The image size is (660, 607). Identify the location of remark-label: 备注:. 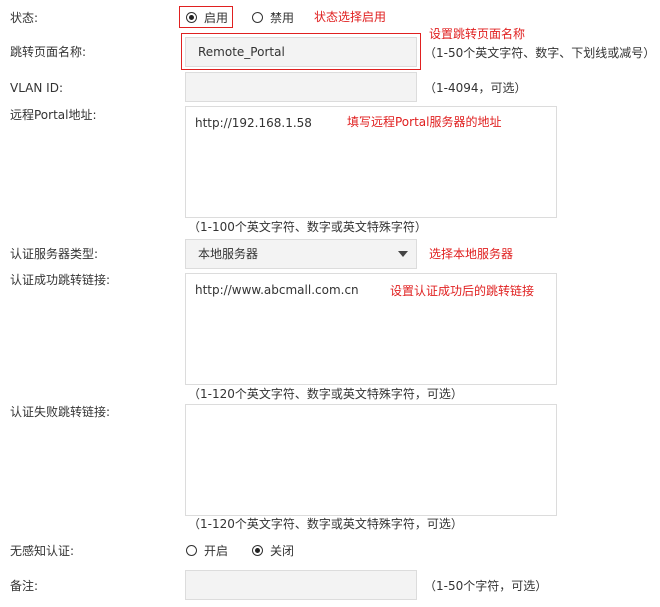
(24, 586).